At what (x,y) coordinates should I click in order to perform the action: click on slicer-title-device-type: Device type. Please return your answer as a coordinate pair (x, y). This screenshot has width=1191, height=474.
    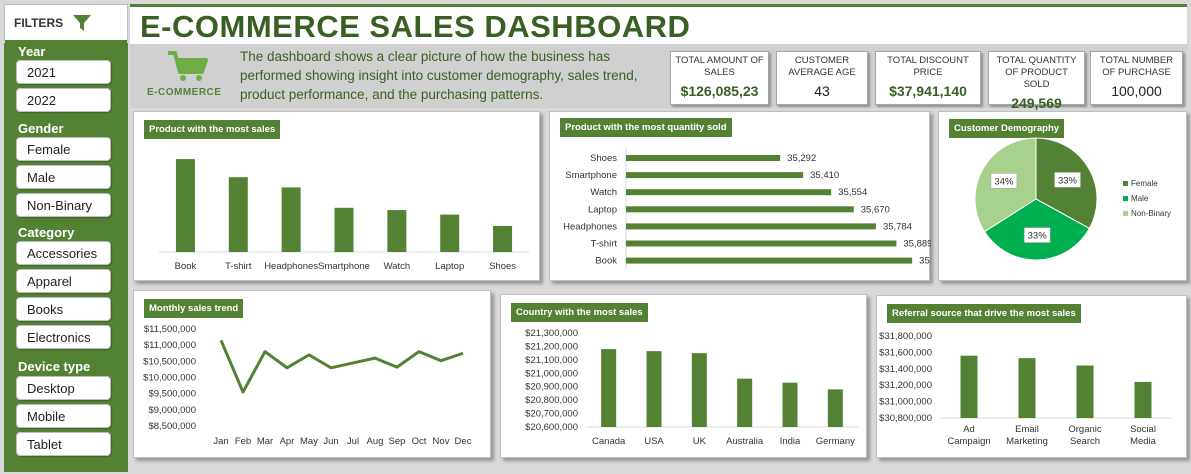
    Looking at the image, I should click on (54, 366).